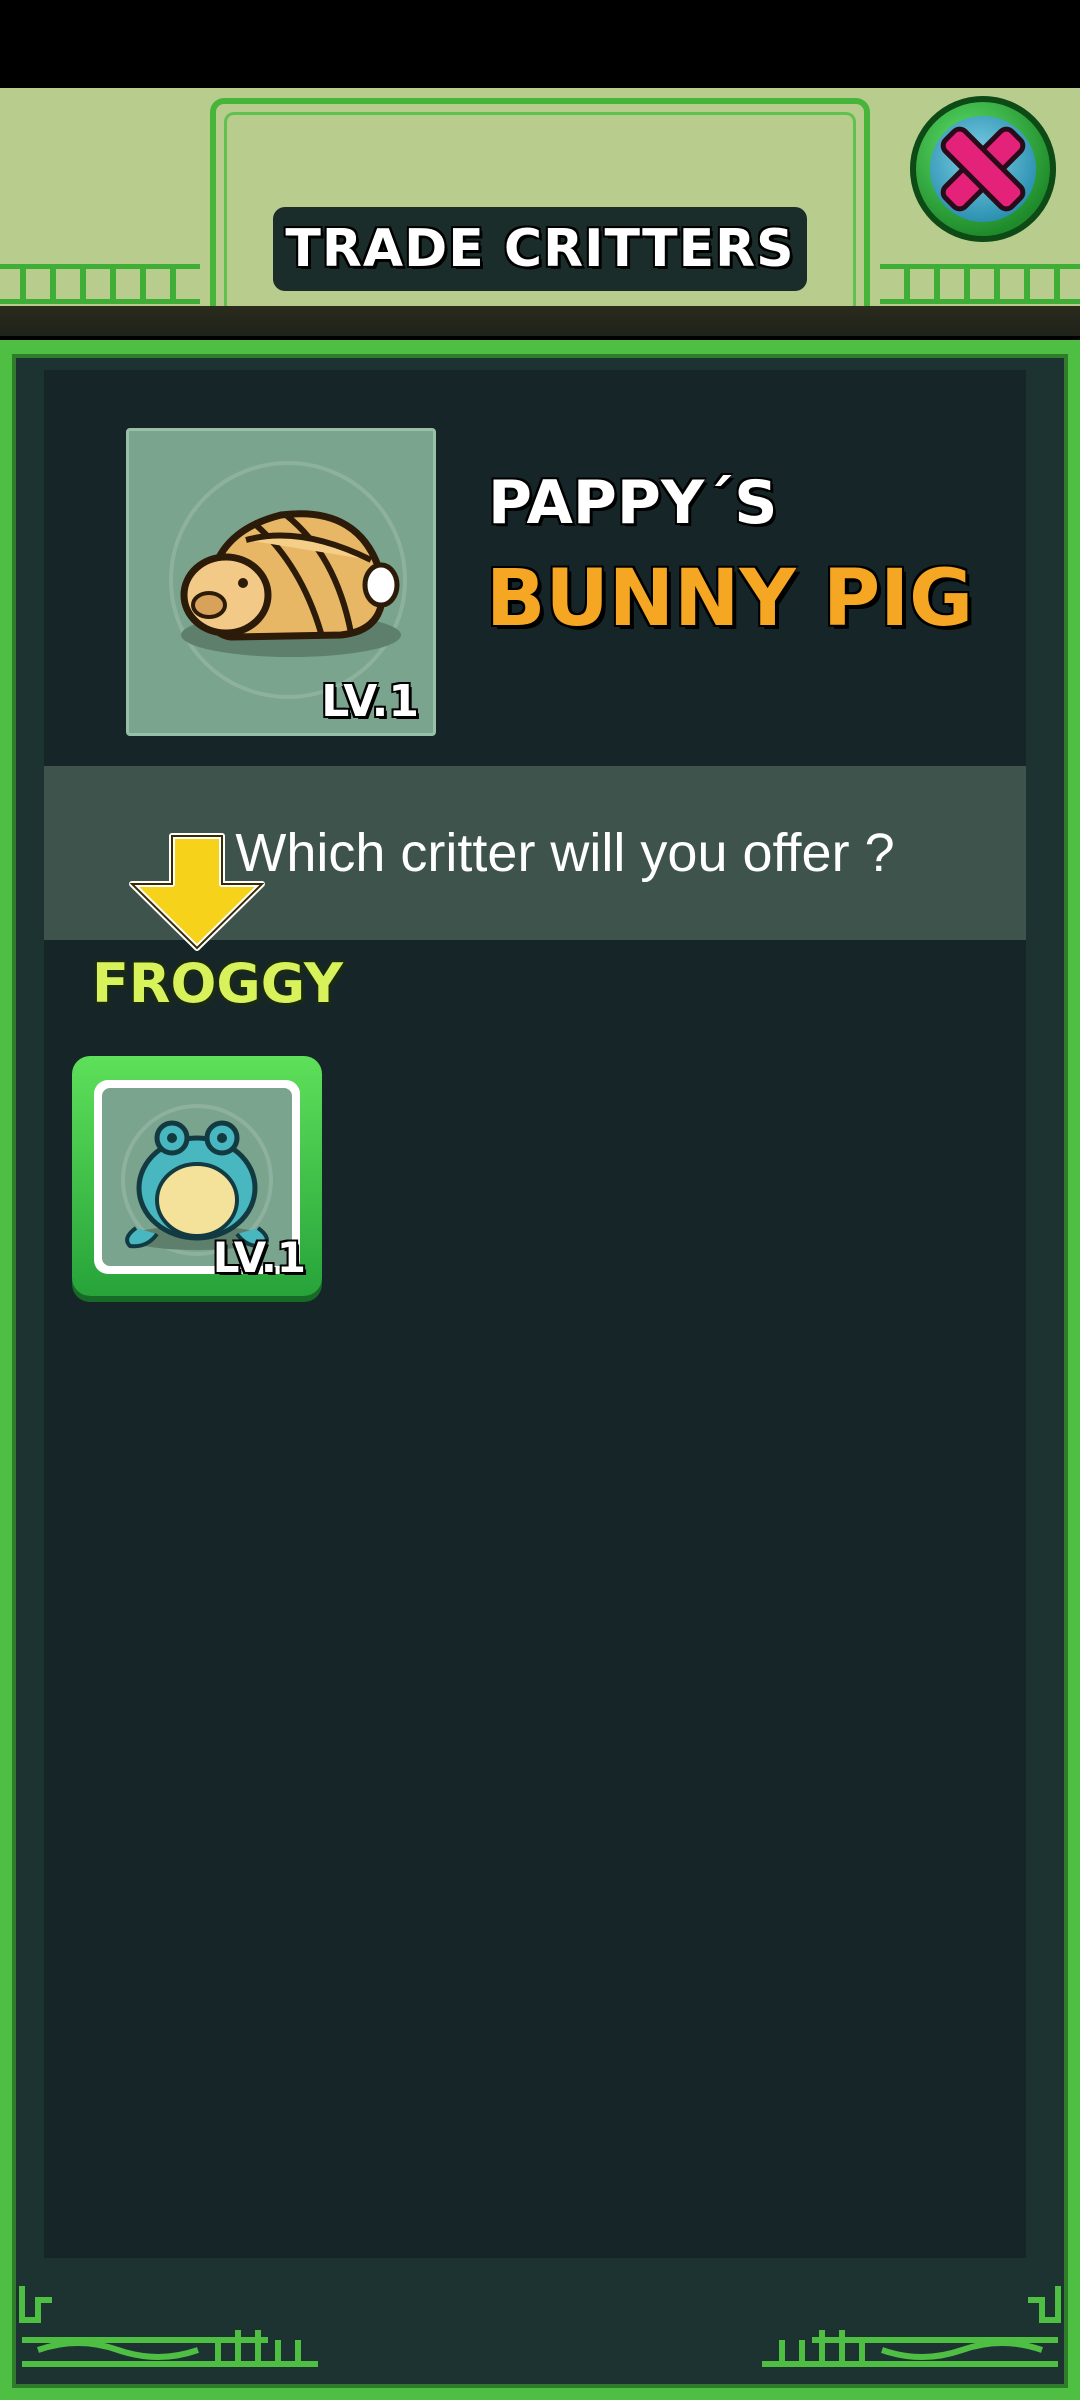  Describe the element at coordinates (290, 583) in the screenshot. I see `bunny-pig-icon` at that location.